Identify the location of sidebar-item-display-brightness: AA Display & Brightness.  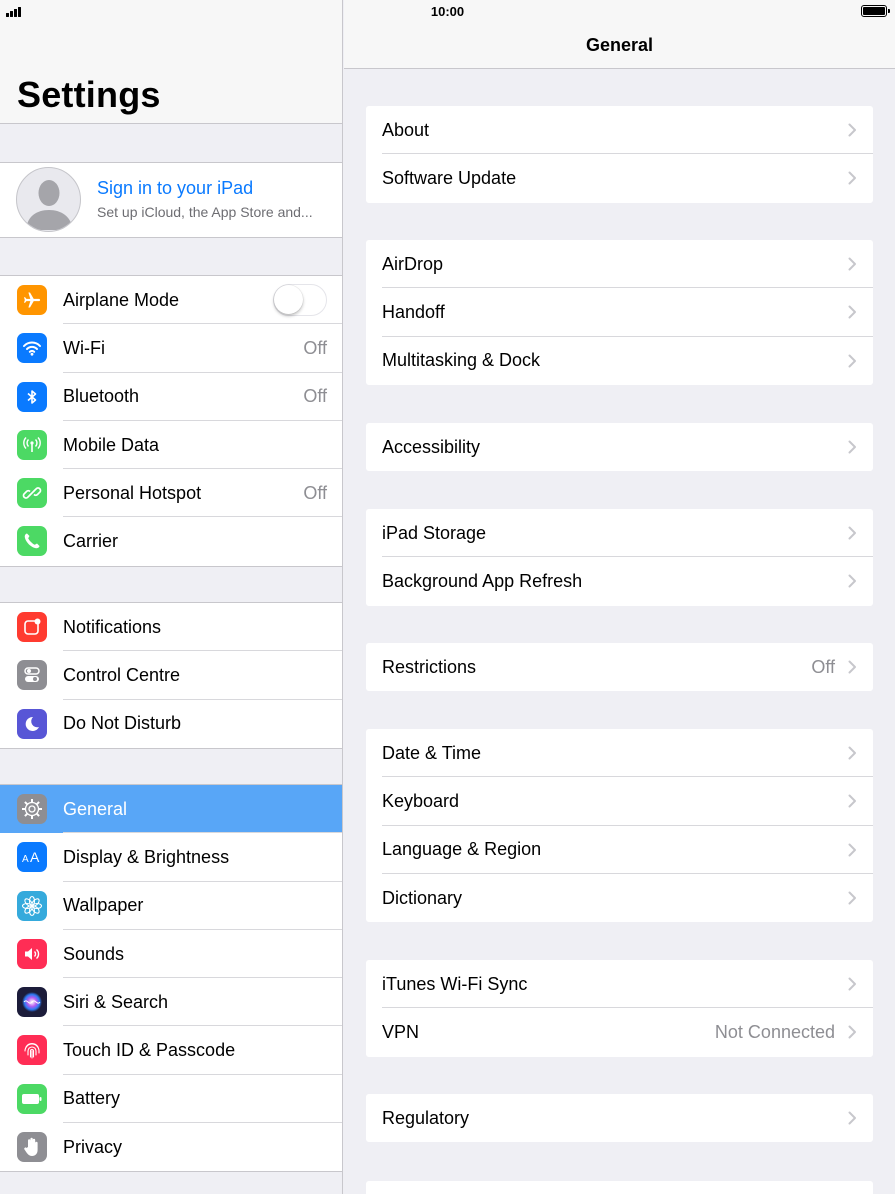
(171, 857).